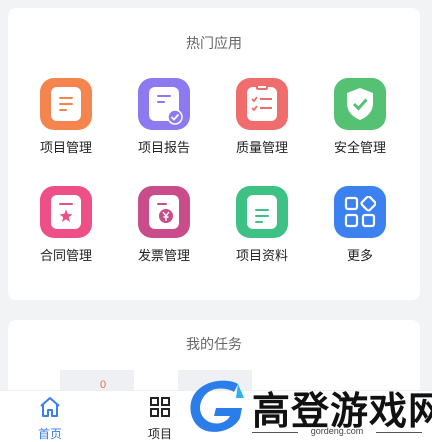 The image size is (432, 442). Describe the element at coordinates (164, 212) in the screenshot. I see `invoice-yen-icon` at that location.